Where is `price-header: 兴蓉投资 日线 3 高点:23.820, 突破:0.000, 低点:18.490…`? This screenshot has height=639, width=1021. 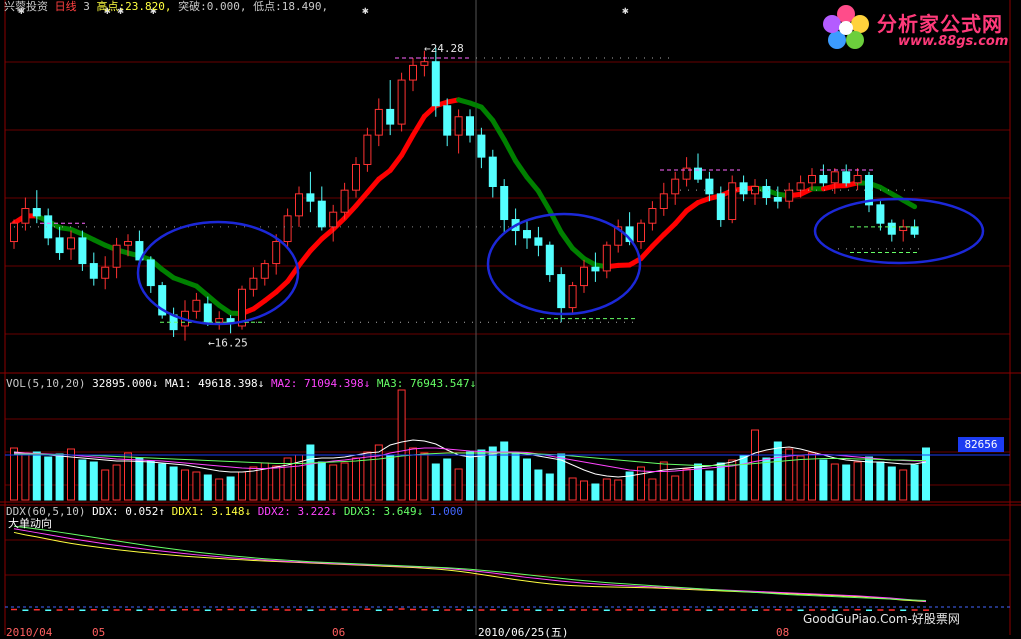
price-header: 兴蓉投资 日线 3 高点:23.820, 突破:0.000, 低点:18.490… is located at coordinates (166, 6).